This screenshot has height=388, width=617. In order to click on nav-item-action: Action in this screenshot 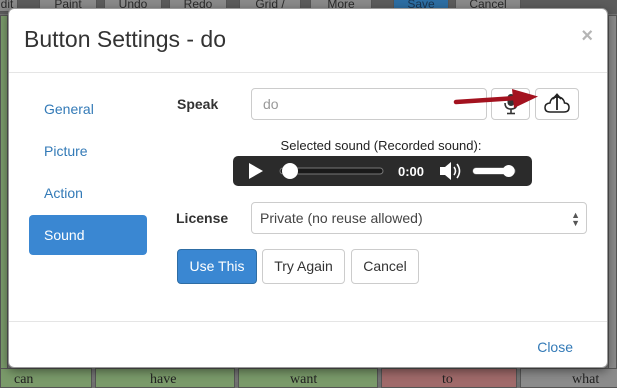, I will do `click(88, 193)`.